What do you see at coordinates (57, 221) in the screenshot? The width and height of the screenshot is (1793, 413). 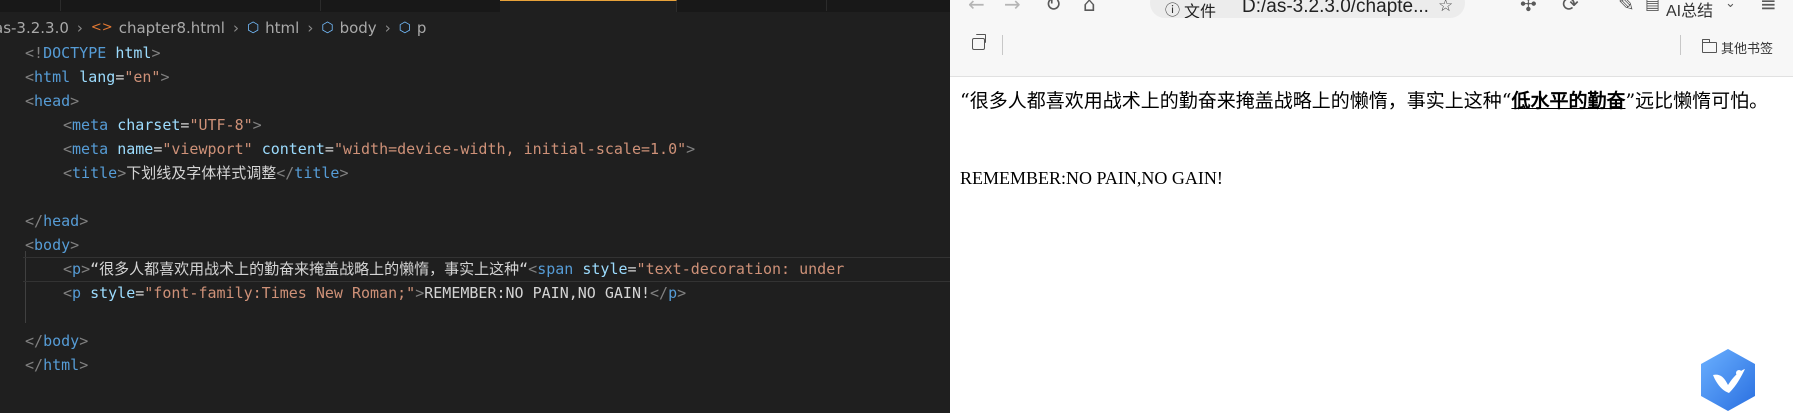 I see `code-line-head-close: </head>` at bounding box center [57, 221].